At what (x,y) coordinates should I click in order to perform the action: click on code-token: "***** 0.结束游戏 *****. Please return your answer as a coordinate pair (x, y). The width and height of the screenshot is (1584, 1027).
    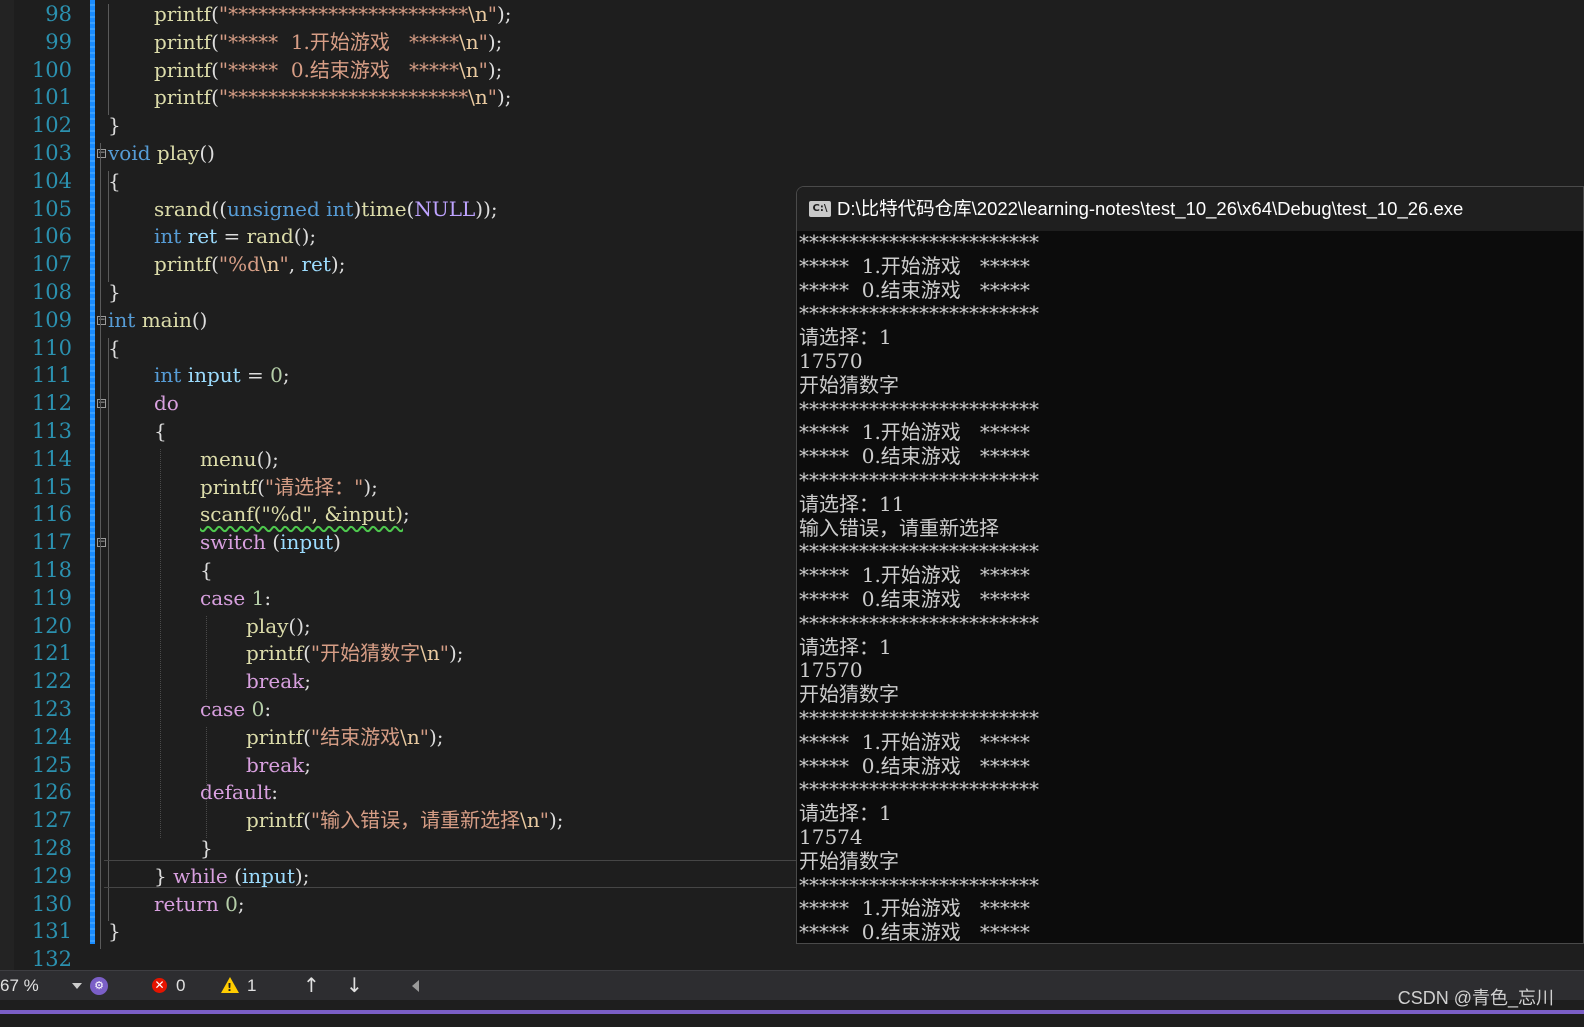
    Looking at the image, I should click on (338, 69).